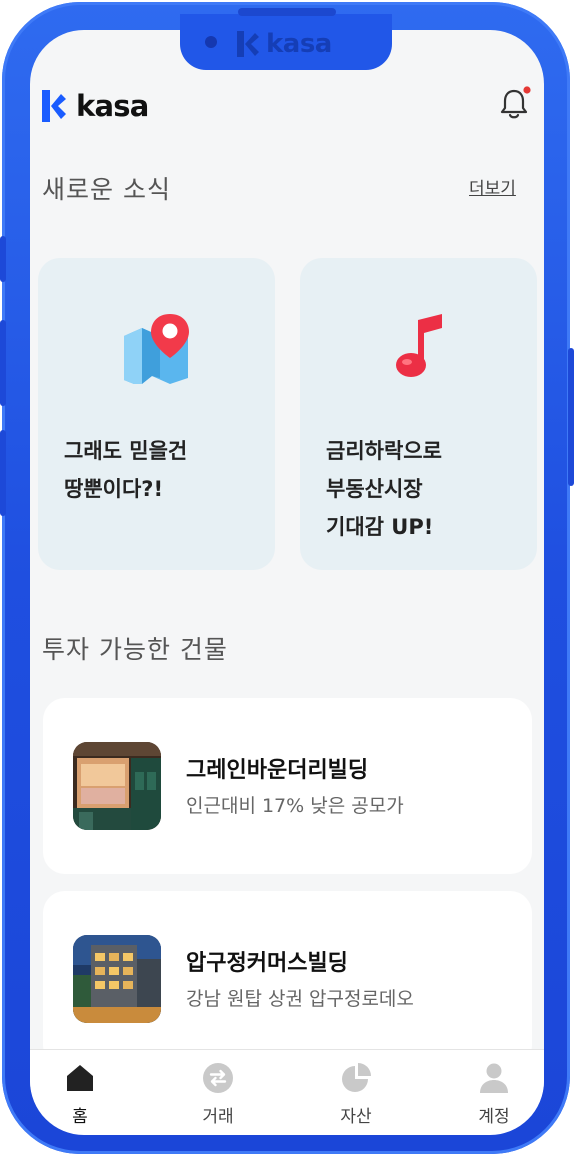 The height and width of the screenshot is (1158, 574). I want to click on tab-trade: 거래, so click(218, 1092).